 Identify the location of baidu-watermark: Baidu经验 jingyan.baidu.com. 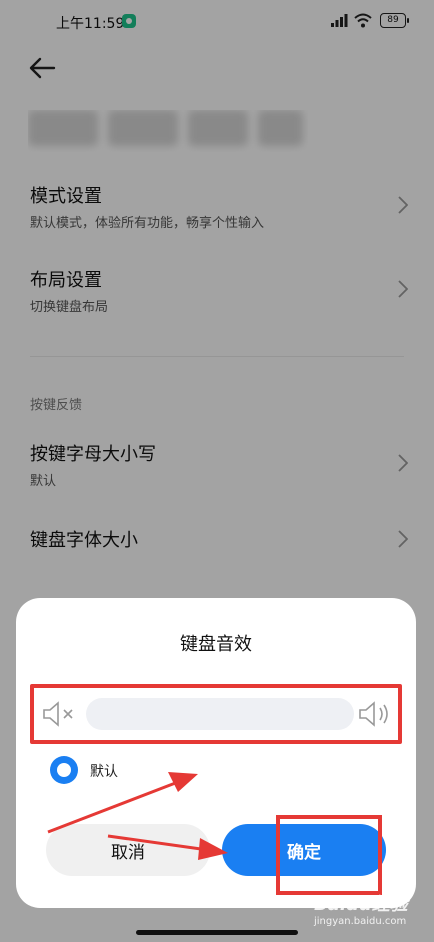
(369, 910).